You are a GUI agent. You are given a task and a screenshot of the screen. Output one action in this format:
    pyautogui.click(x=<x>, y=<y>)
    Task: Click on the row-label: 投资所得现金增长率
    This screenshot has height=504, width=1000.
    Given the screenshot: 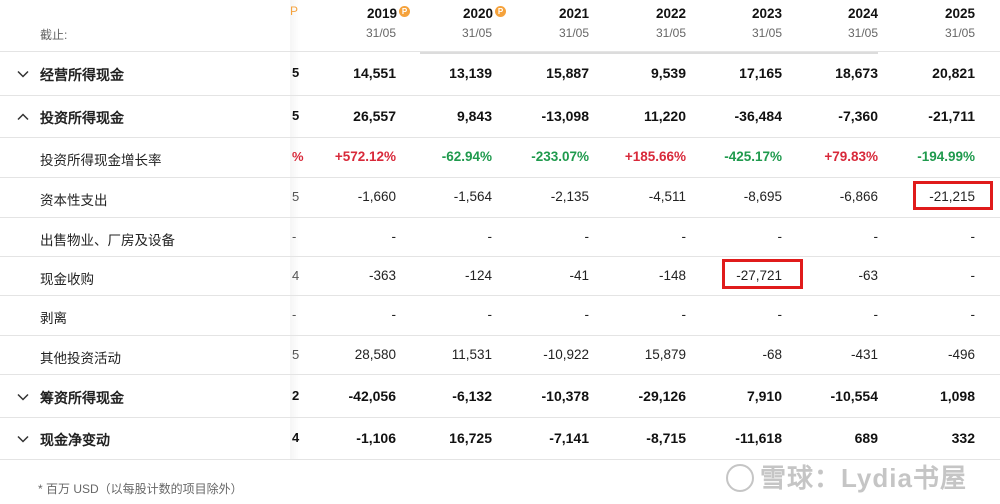 What is the action you would take?
    pyautogui.click(x=101, y=160)
    